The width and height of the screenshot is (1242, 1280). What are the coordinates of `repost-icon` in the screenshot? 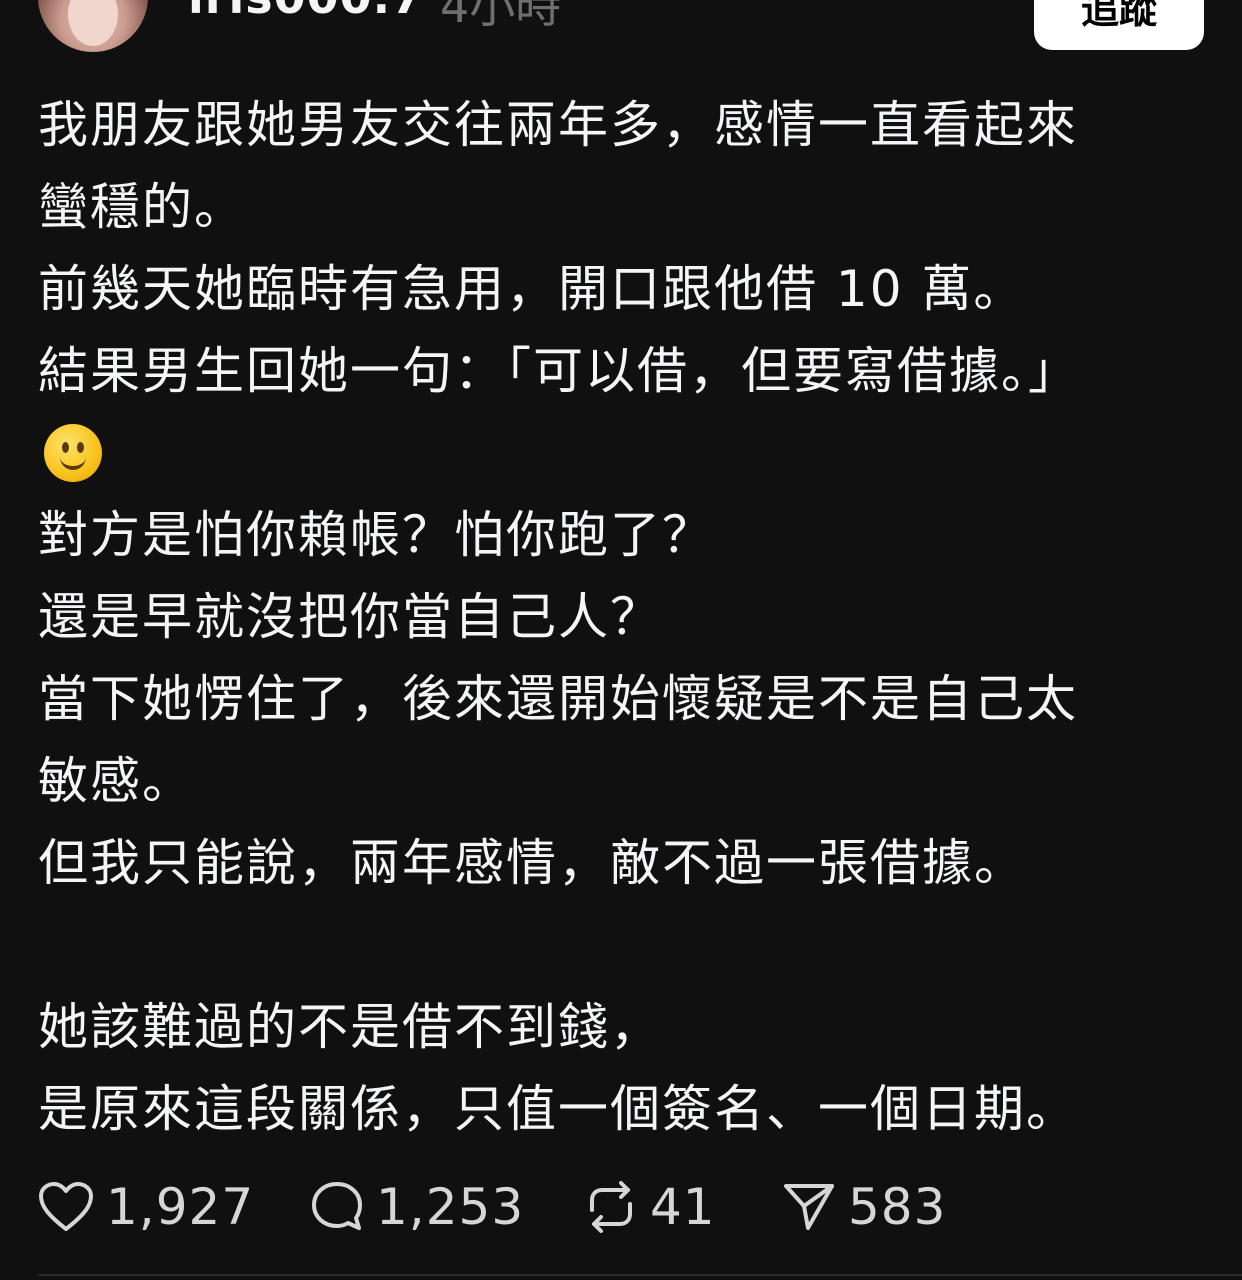 It's located at (611, 1207).